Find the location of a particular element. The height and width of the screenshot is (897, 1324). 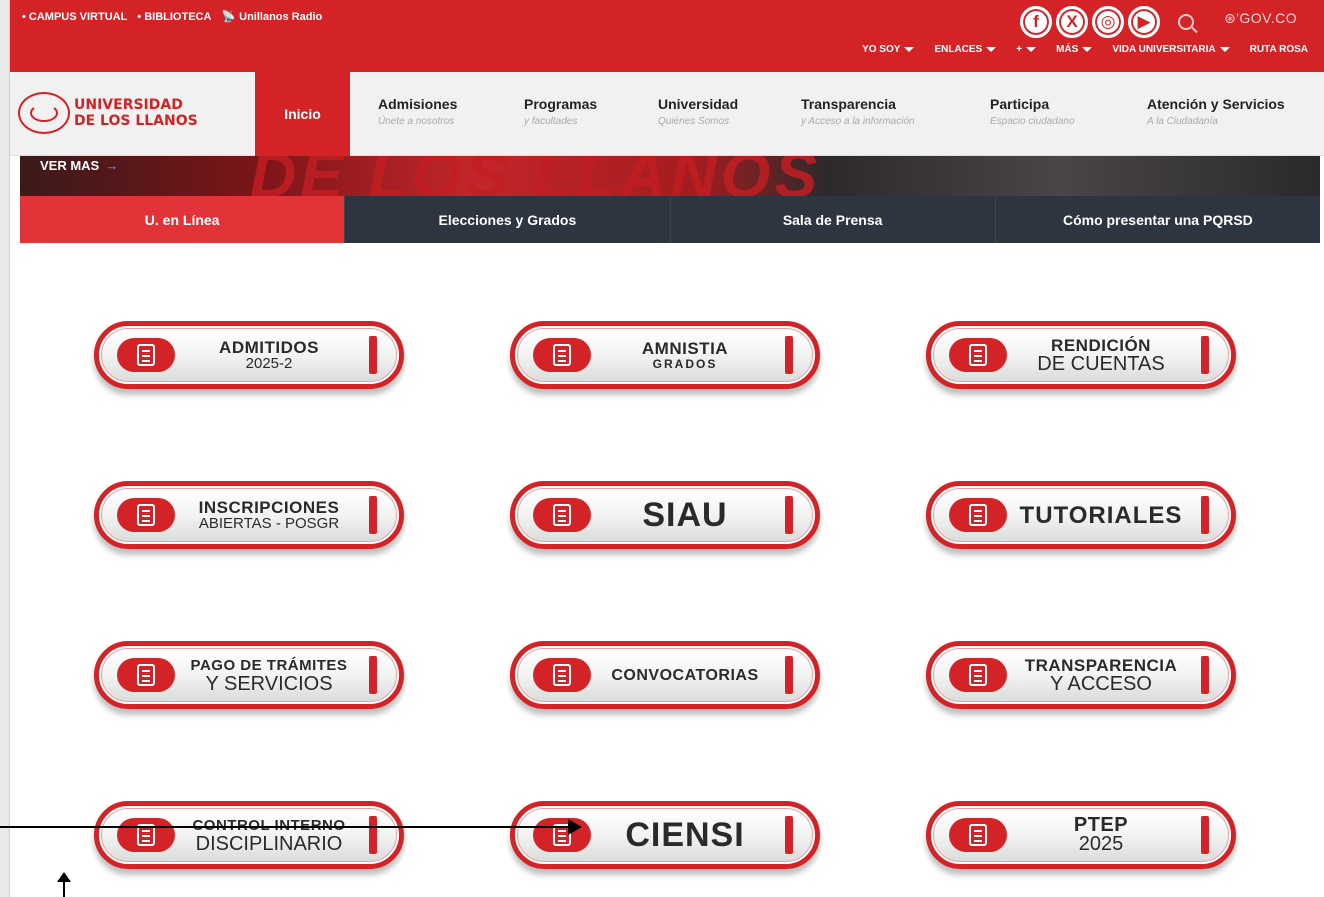

x-twitter-icon: X is located at coordinates (1072, 22).